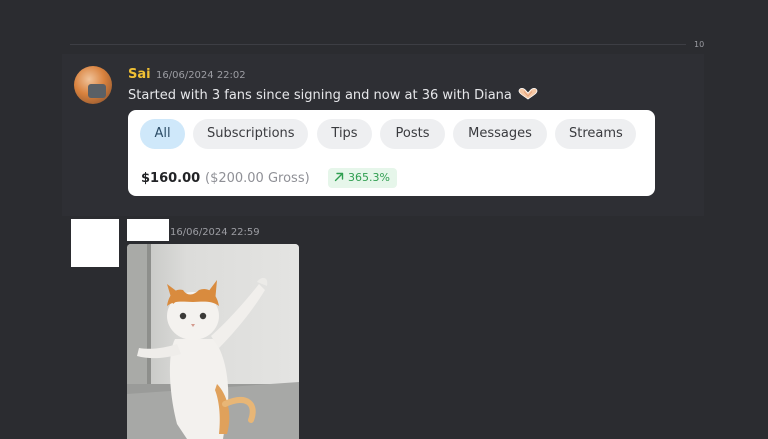 This screenshot has height=439, width=768. What do you see at coordinates (344, 134) in the screenshot?
I see `tab-tips: Tips` at bounding box center [344, 134].